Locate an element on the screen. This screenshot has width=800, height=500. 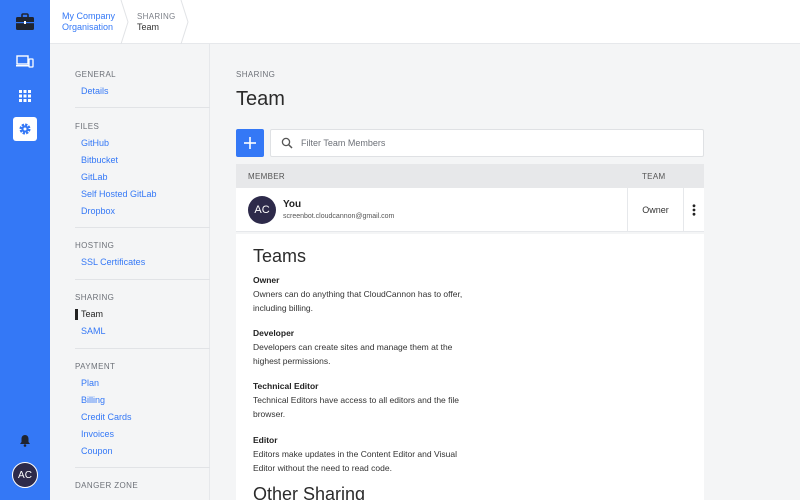
nav-item-dropbox: Dropbox is located at coordinates (142, 211).